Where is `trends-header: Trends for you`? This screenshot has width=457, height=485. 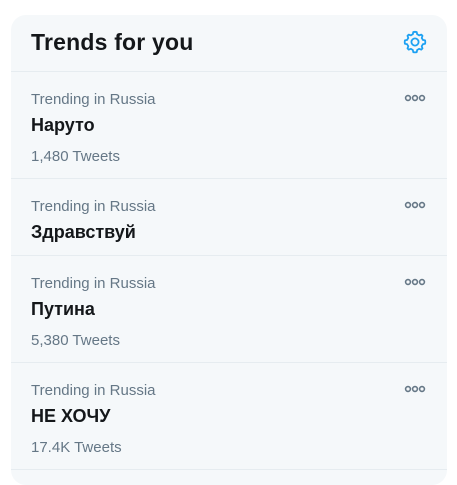
trends-header: Trends for you is located at coordinates (229, 43).